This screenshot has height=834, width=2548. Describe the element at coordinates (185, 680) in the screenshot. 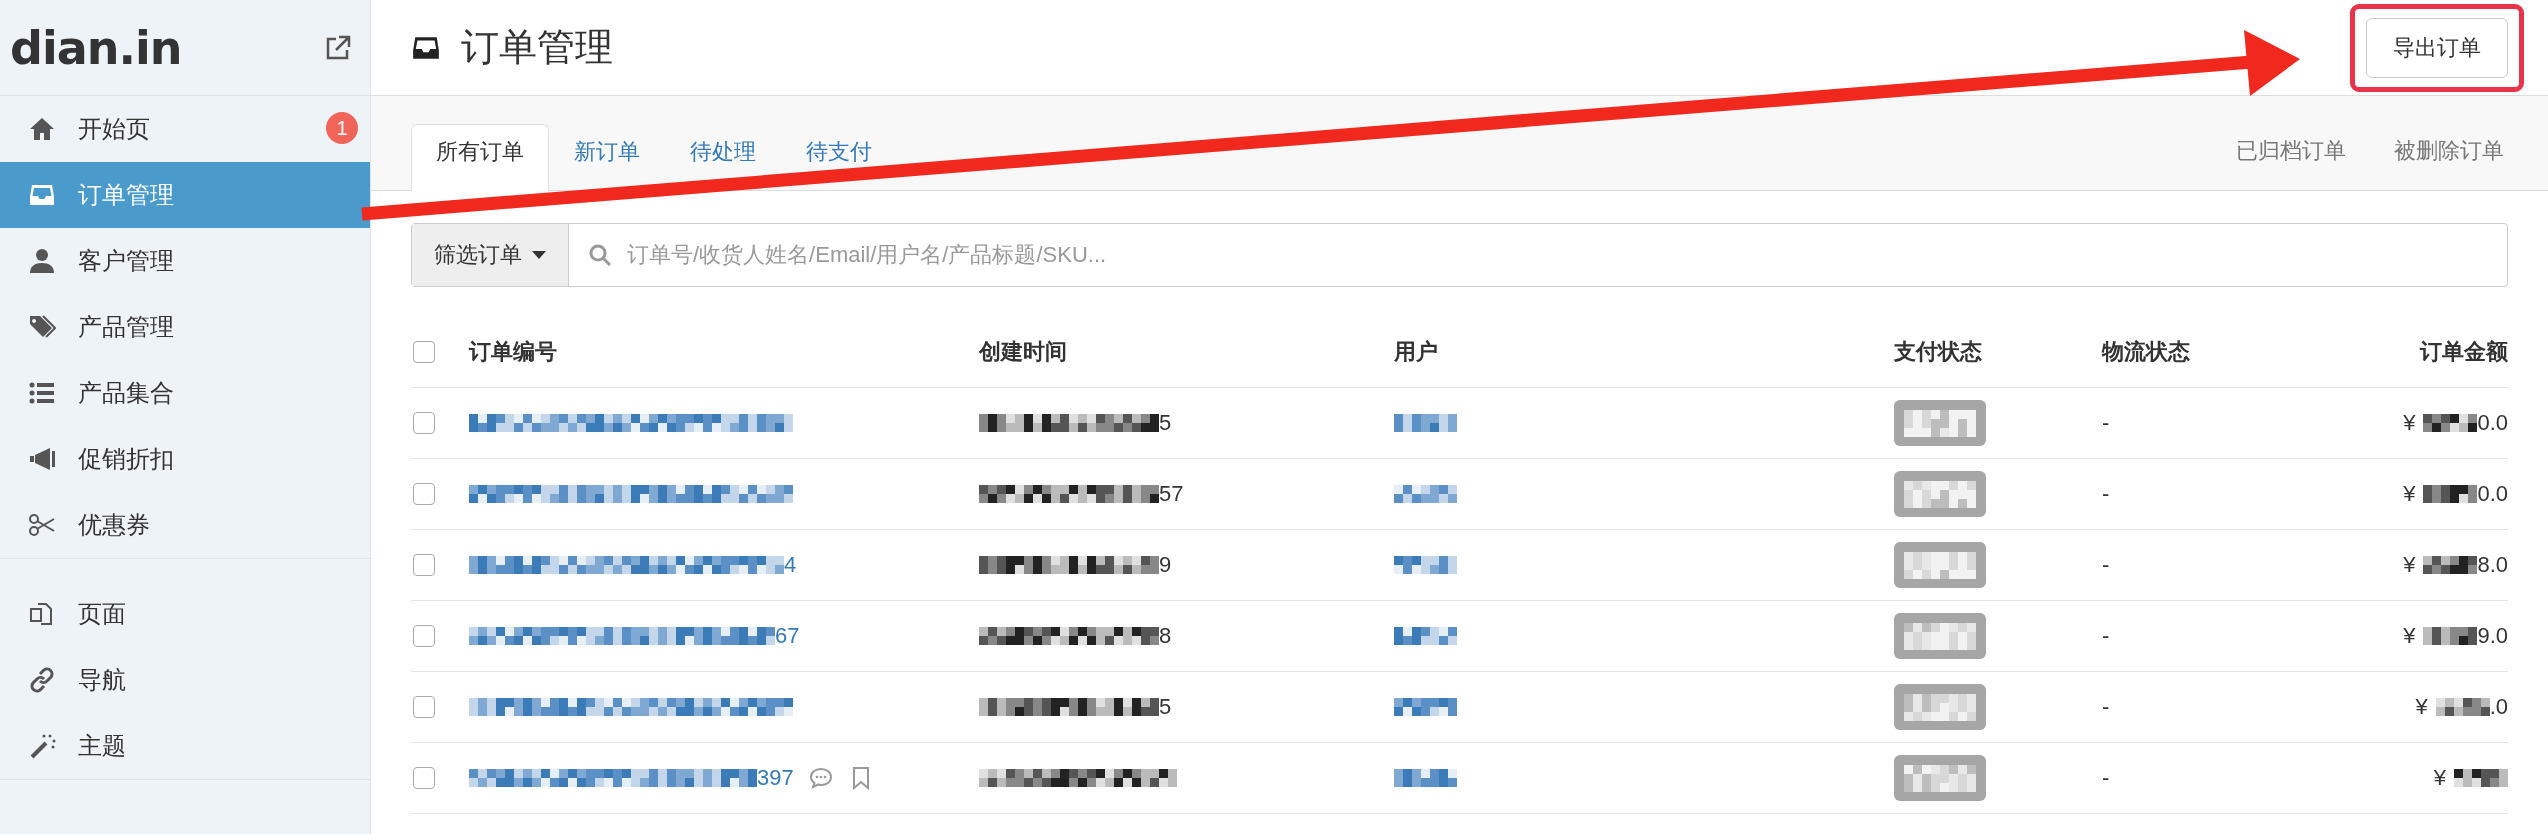

I see `nav-item: 导航` at that location.